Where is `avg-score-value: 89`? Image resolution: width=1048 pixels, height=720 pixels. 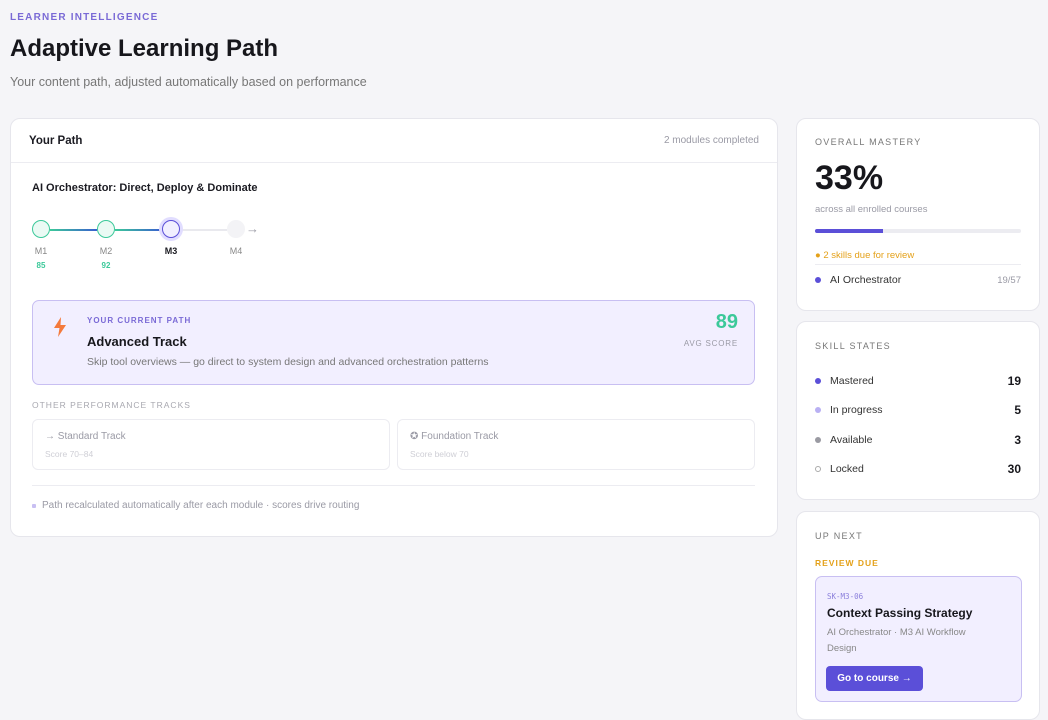
avg-score-value: 89 is located at coordinates (726, 322).